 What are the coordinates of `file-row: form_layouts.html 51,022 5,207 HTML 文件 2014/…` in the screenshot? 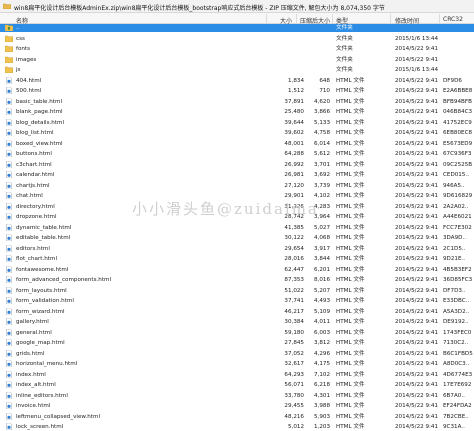 It's located at (237, 290).